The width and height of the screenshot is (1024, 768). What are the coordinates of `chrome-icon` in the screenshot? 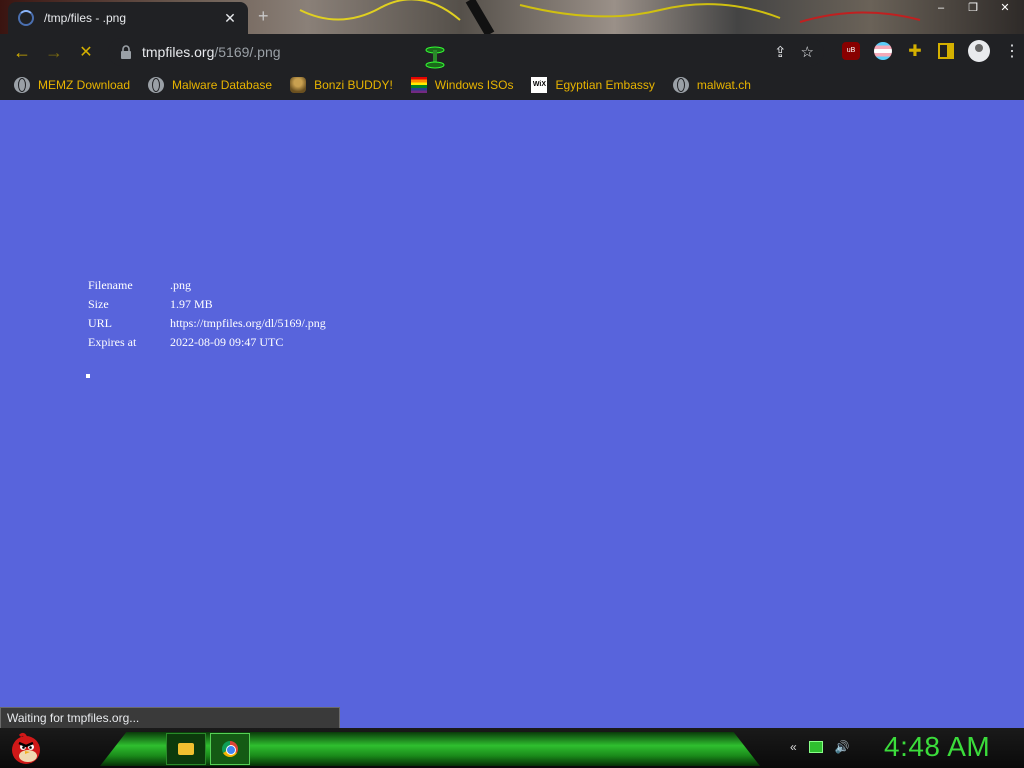 It's located at (230, 749).